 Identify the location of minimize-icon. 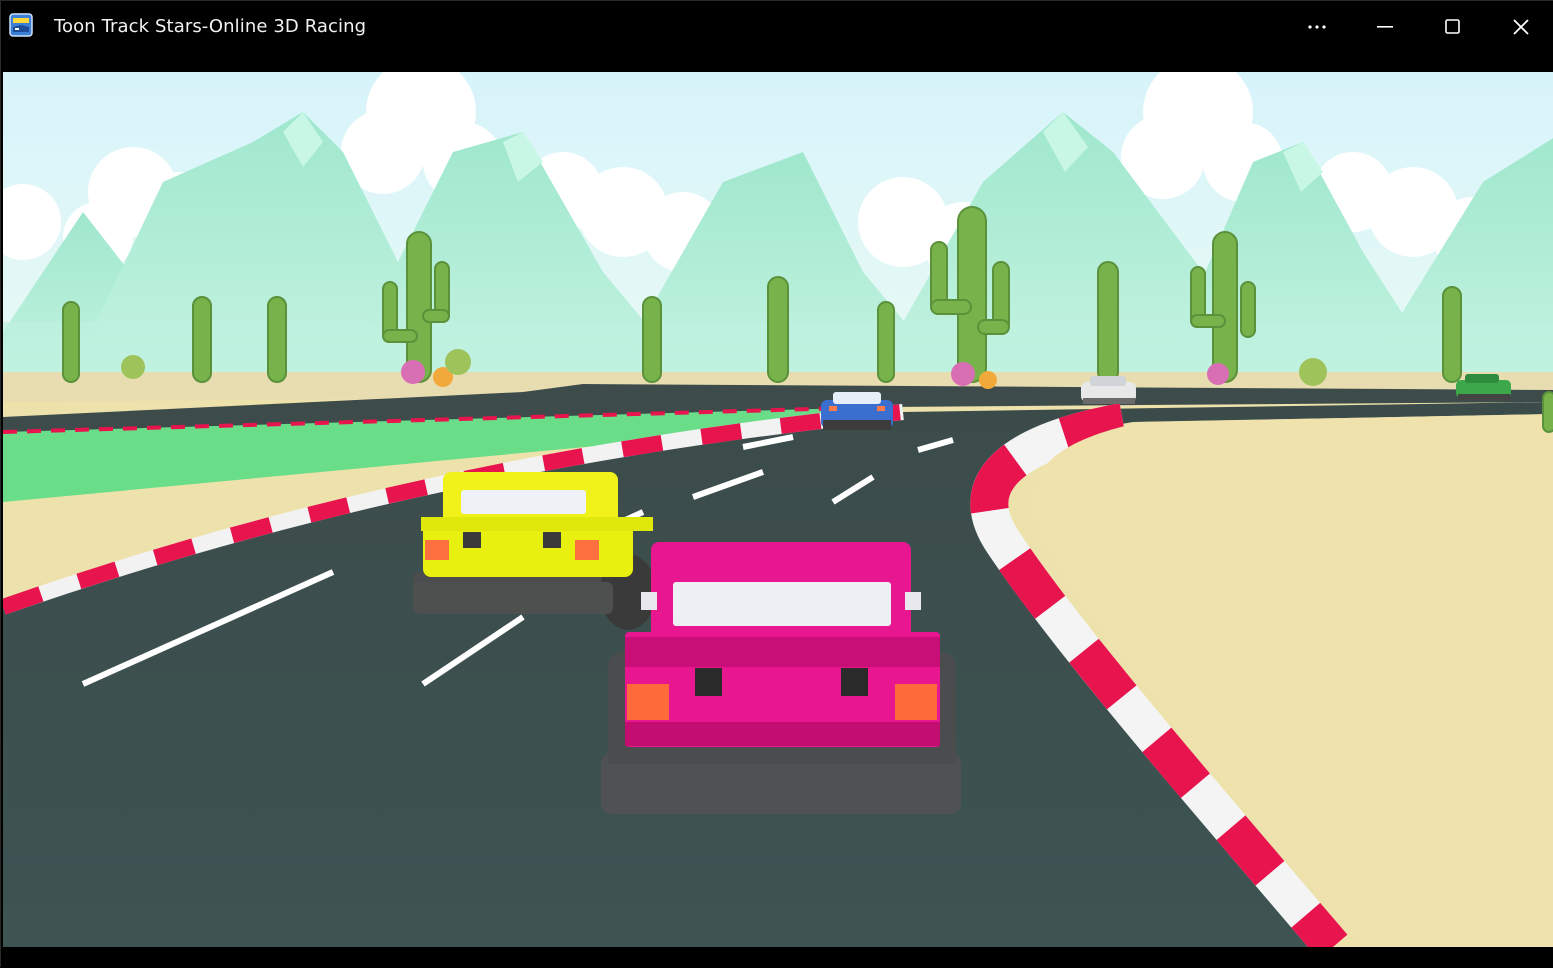
(1385, 27).